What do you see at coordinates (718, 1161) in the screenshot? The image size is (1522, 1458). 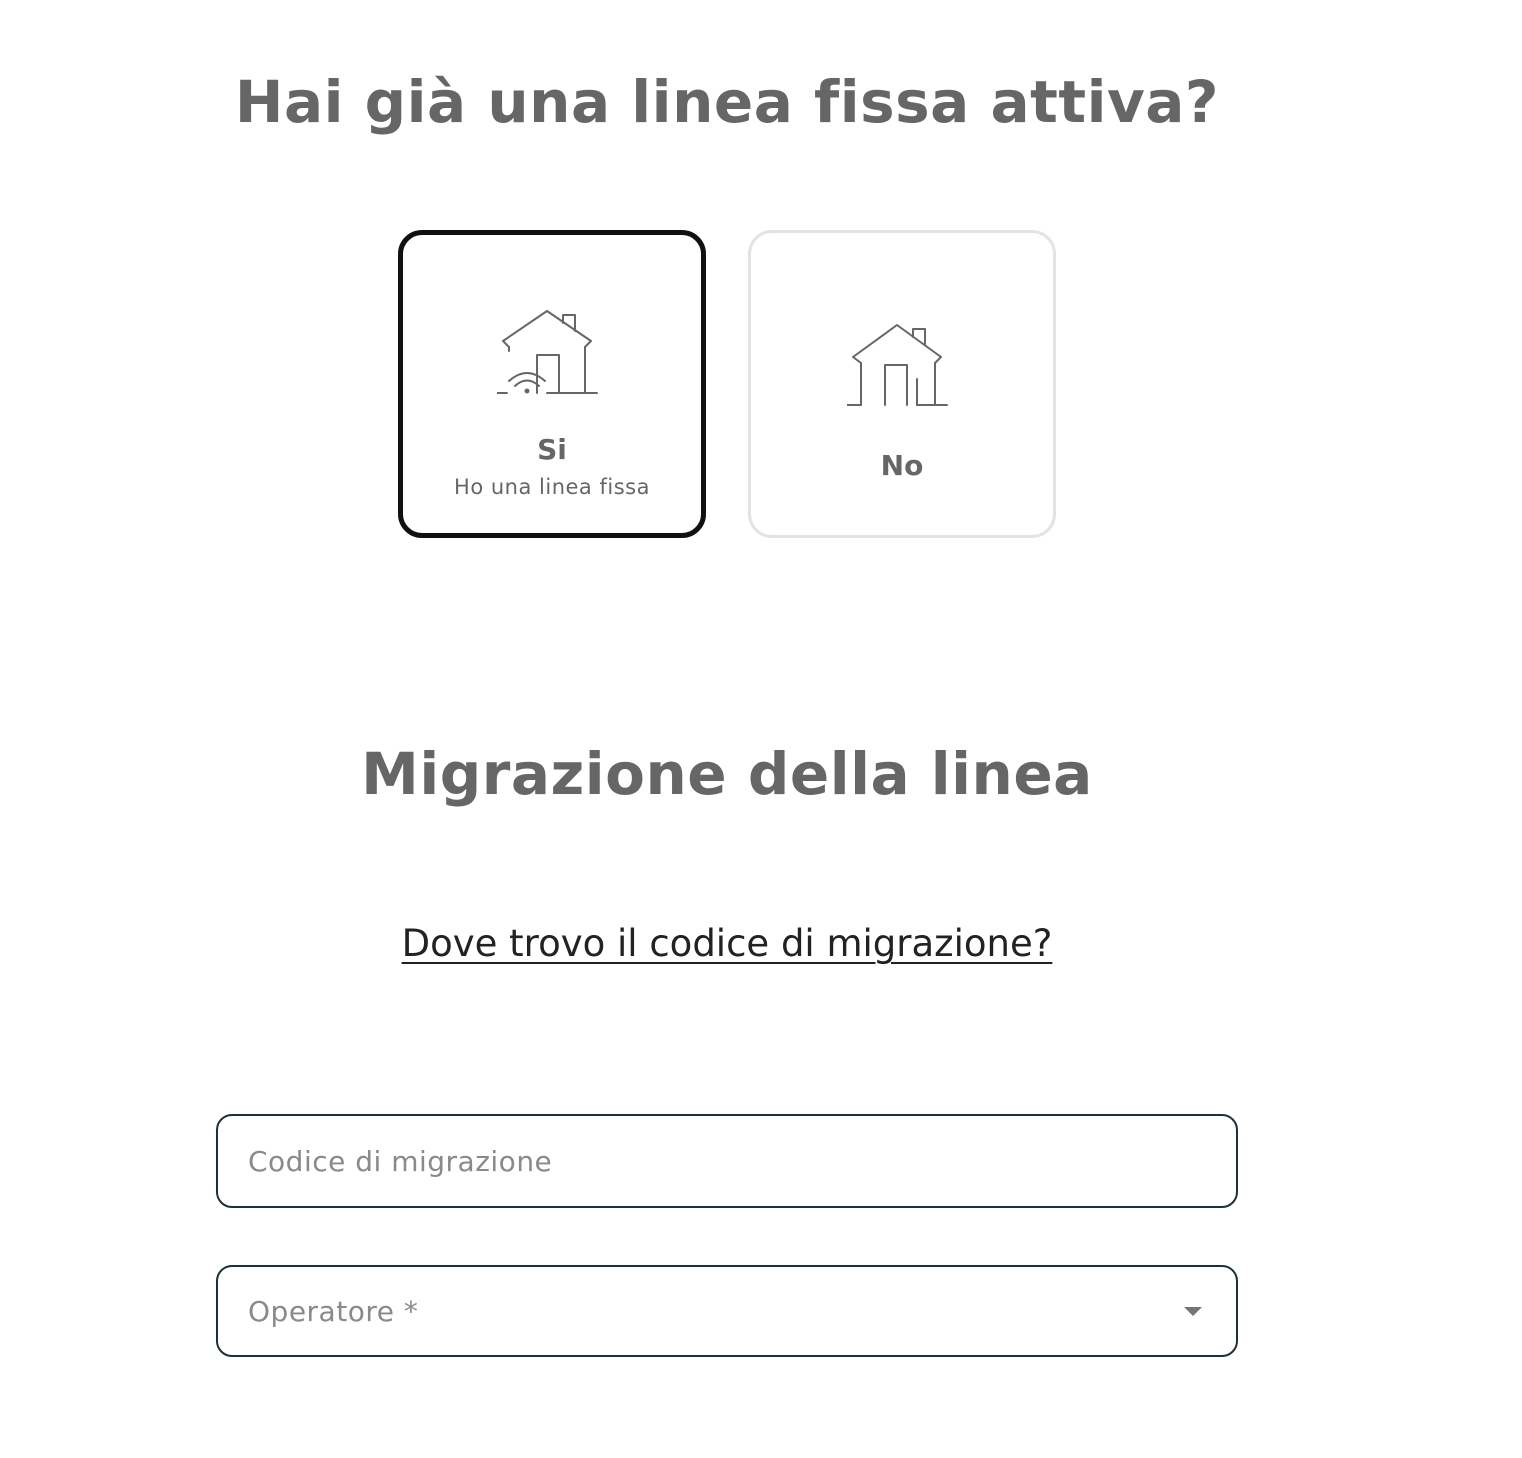 I see `migration-code-input` at bounding box center [718, 1161].